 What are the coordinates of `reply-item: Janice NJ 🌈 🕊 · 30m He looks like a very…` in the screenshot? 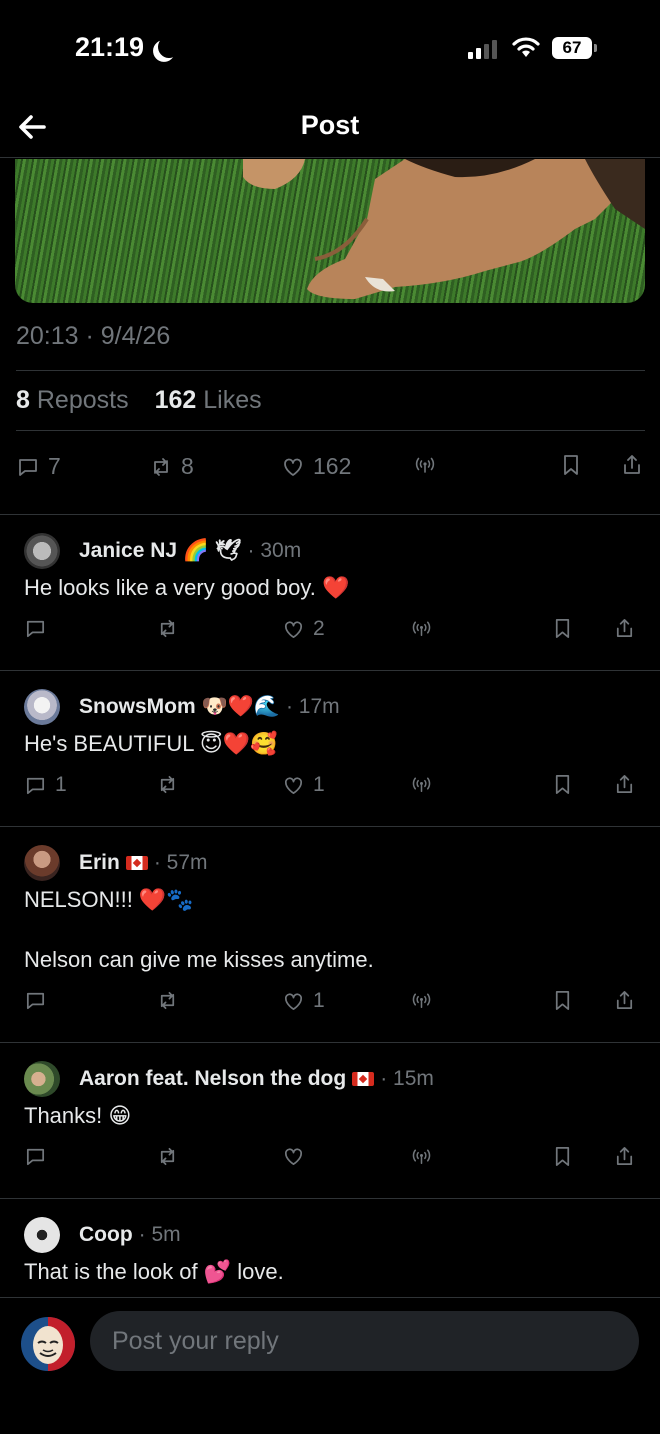 It's located at (330, 592).